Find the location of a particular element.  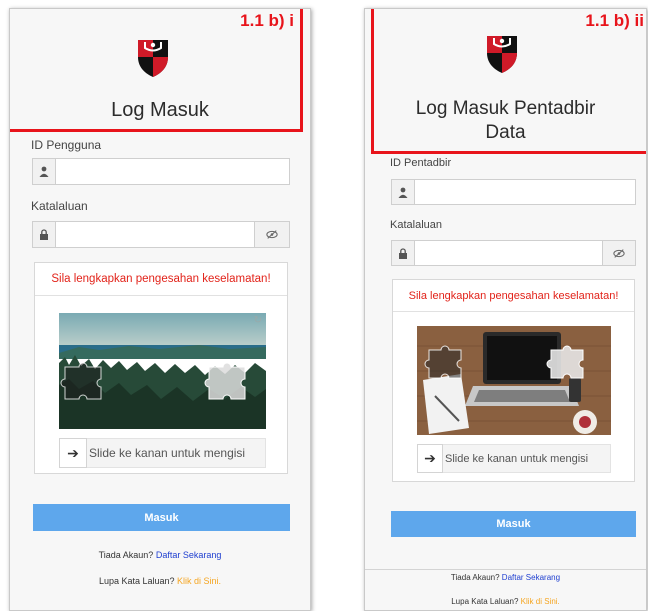

refresh-icon: ↻ is located at coordinates (258, 320).